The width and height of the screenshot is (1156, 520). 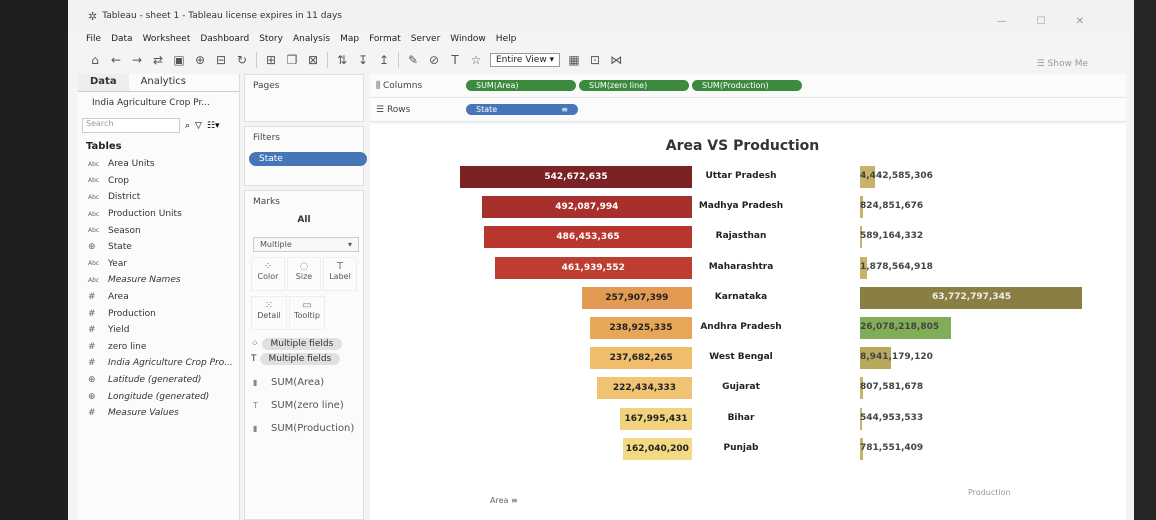 I want to click on field-item: Abc Production Units, so click(x=158, y=214).